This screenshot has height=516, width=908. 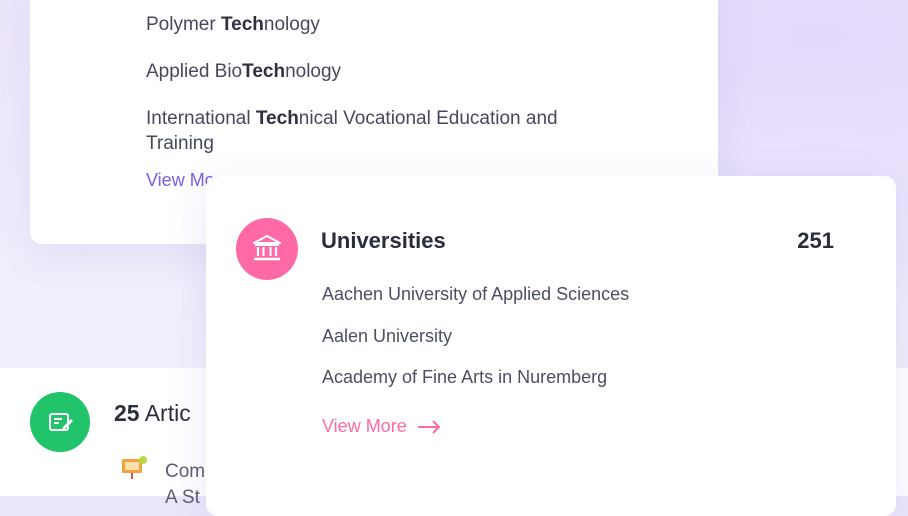 What do you see at coordinates (366, 24) in the screenshot?
I see `program-item: Polymer Technology` at bounding box center [366, 24].